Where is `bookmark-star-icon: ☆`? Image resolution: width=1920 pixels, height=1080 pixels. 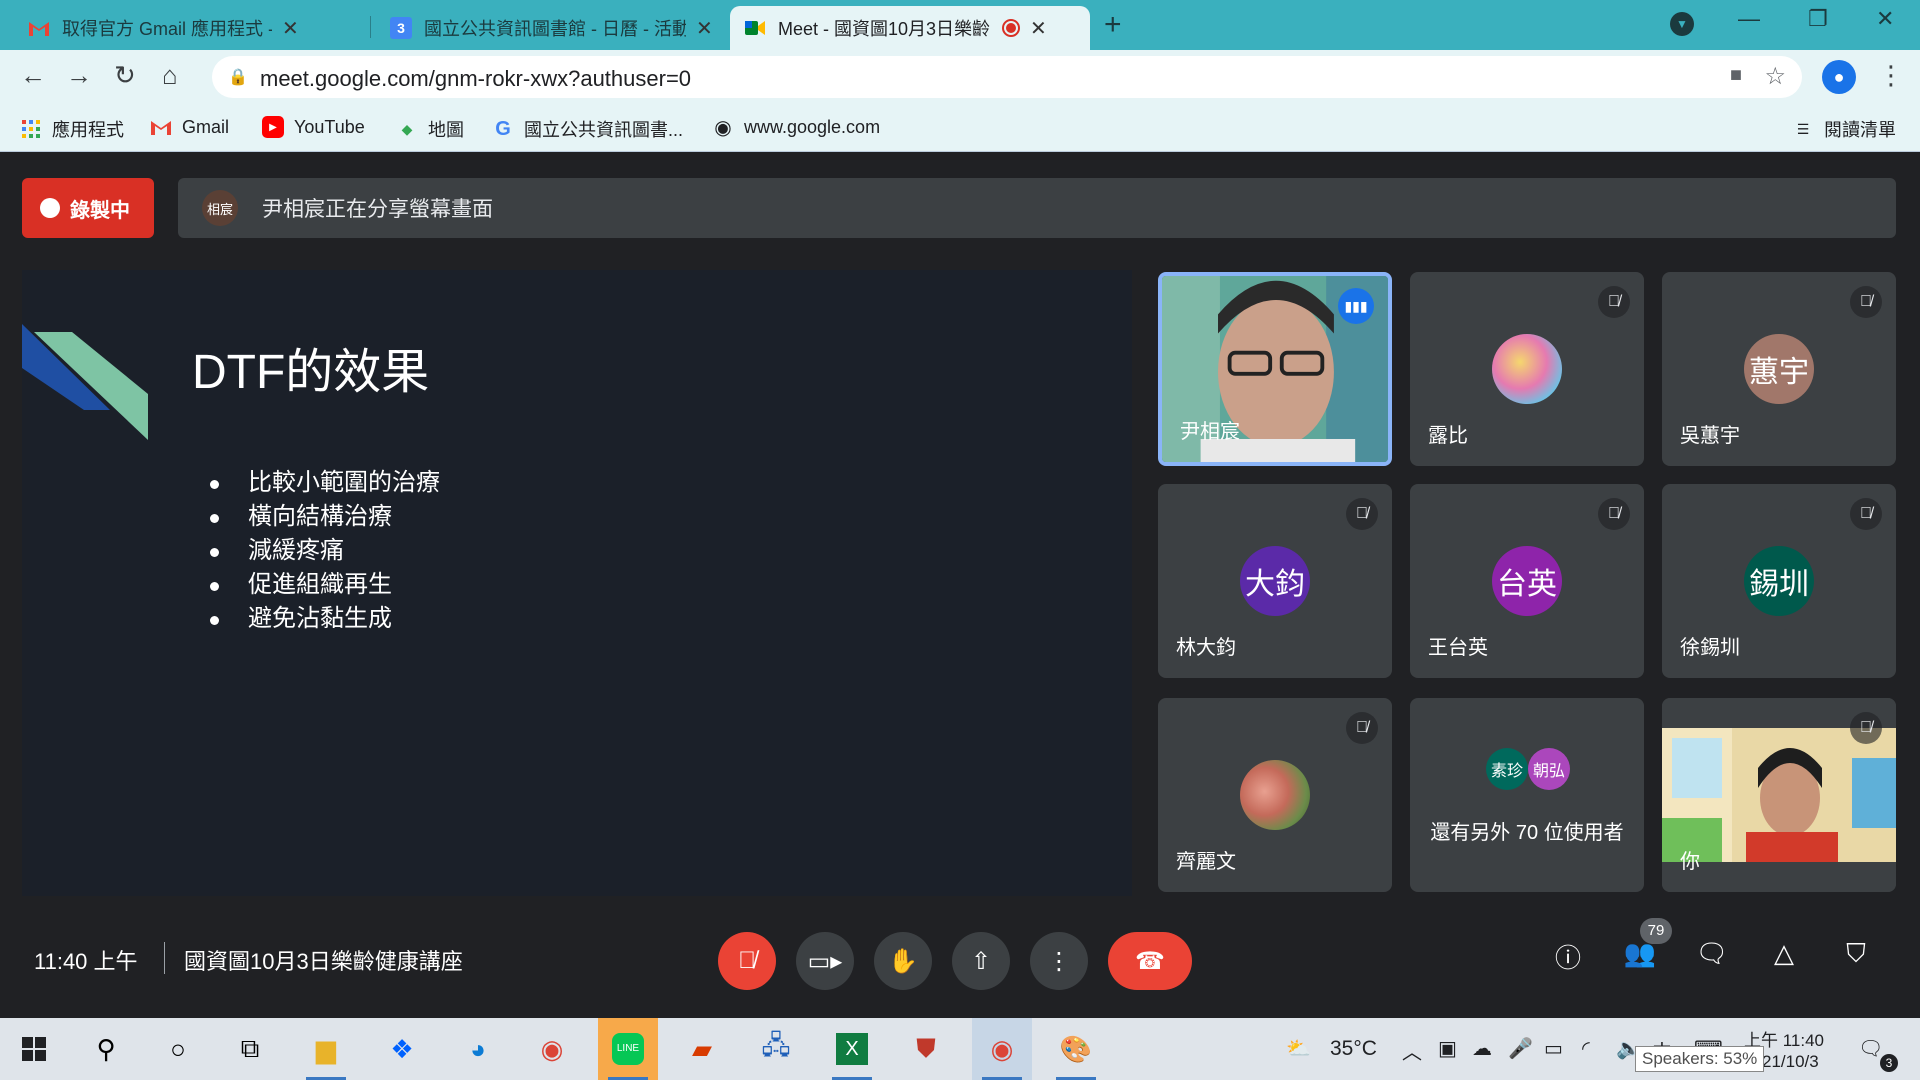 bookmark-star-icon: ☆ is located at coordinates (1775, 76).